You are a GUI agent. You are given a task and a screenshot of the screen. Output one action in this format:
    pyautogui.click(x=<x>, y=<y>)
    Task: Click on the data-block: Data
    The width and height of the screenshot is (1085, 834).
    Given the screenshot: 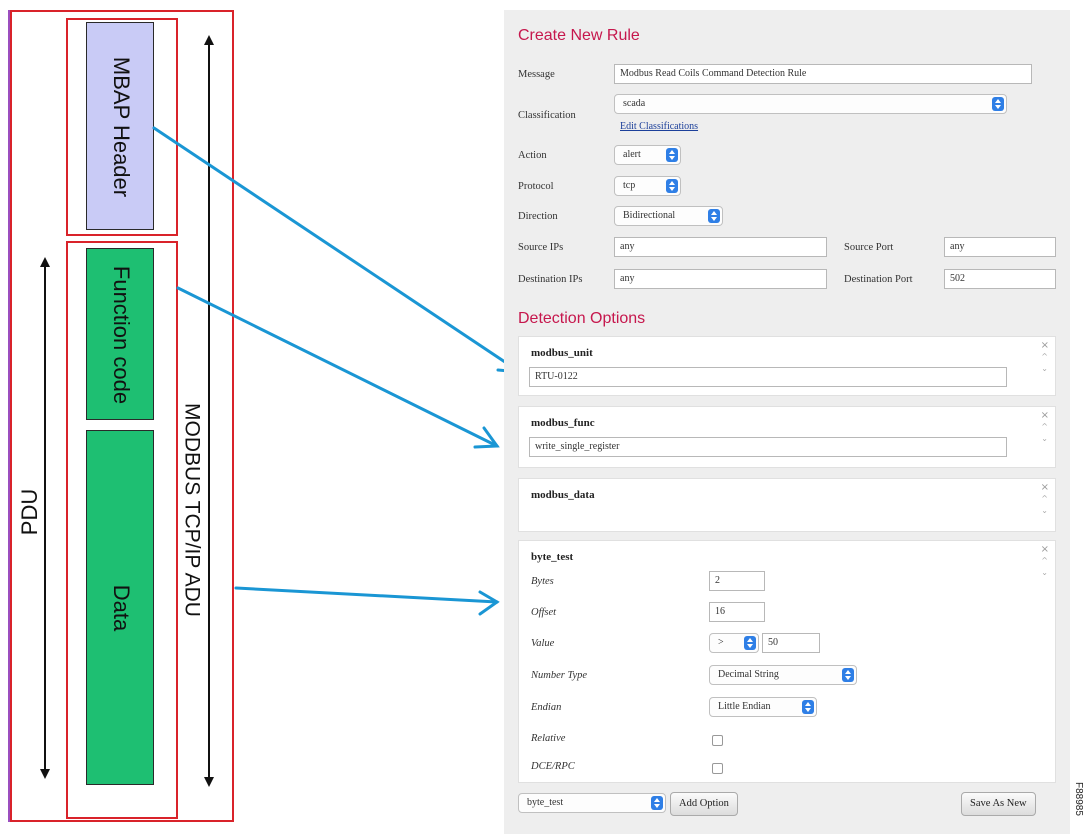 What is the action you would take?
    pyautogui.click(x=120, y=607)
    